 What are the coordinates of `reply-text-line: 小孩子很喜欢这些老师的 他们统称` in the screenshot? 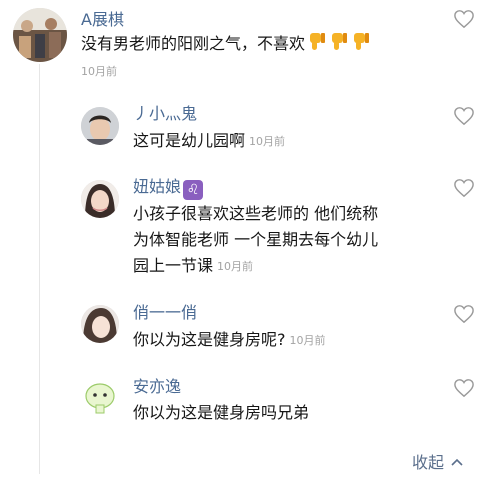 It's located at (256, 213).